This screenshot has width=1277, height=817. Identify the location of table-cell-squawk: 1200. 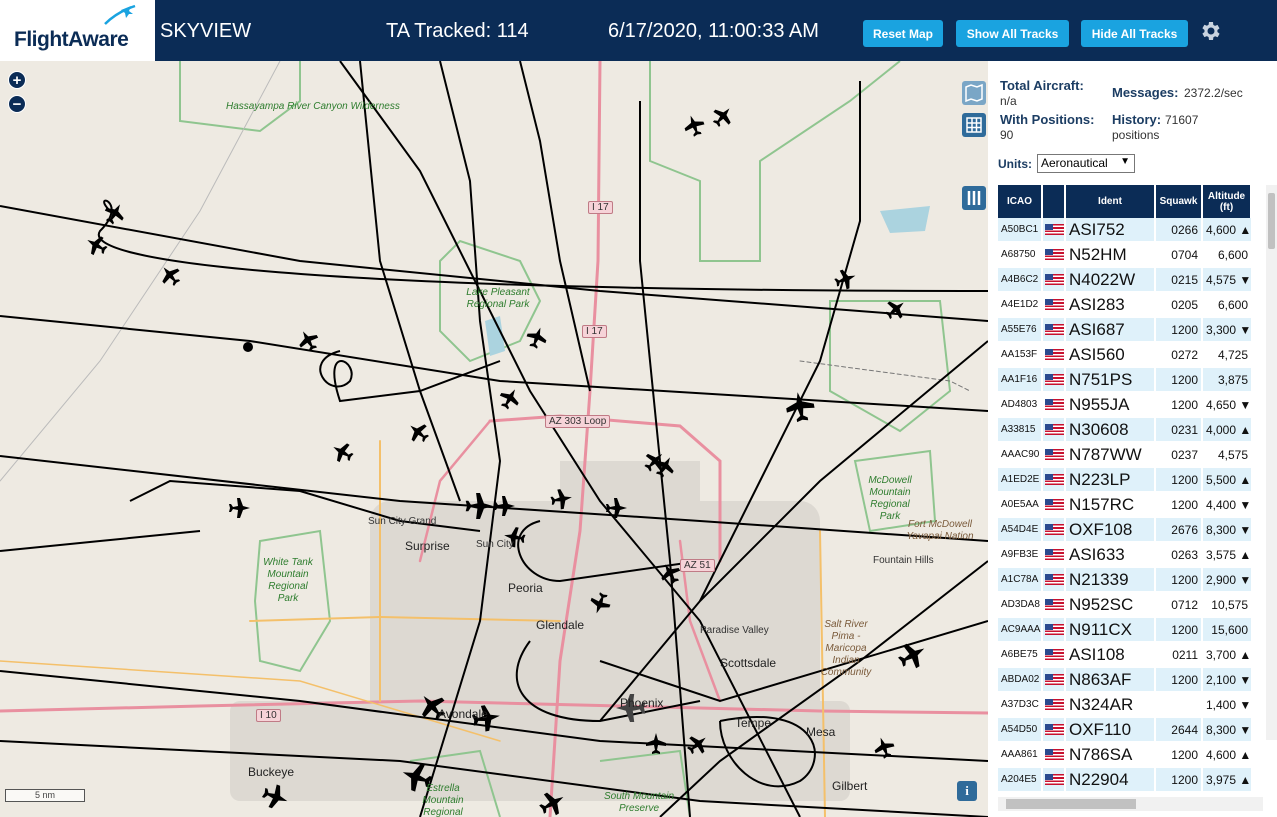
(1179, 330).